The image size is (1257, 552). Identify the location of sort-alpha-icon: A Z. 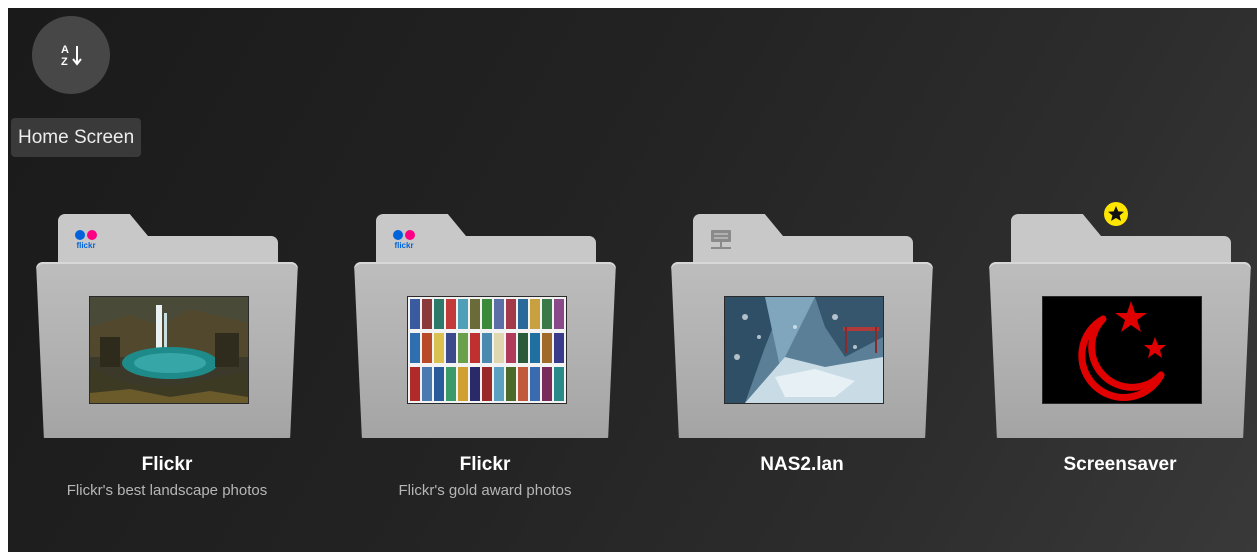
(71, 56).